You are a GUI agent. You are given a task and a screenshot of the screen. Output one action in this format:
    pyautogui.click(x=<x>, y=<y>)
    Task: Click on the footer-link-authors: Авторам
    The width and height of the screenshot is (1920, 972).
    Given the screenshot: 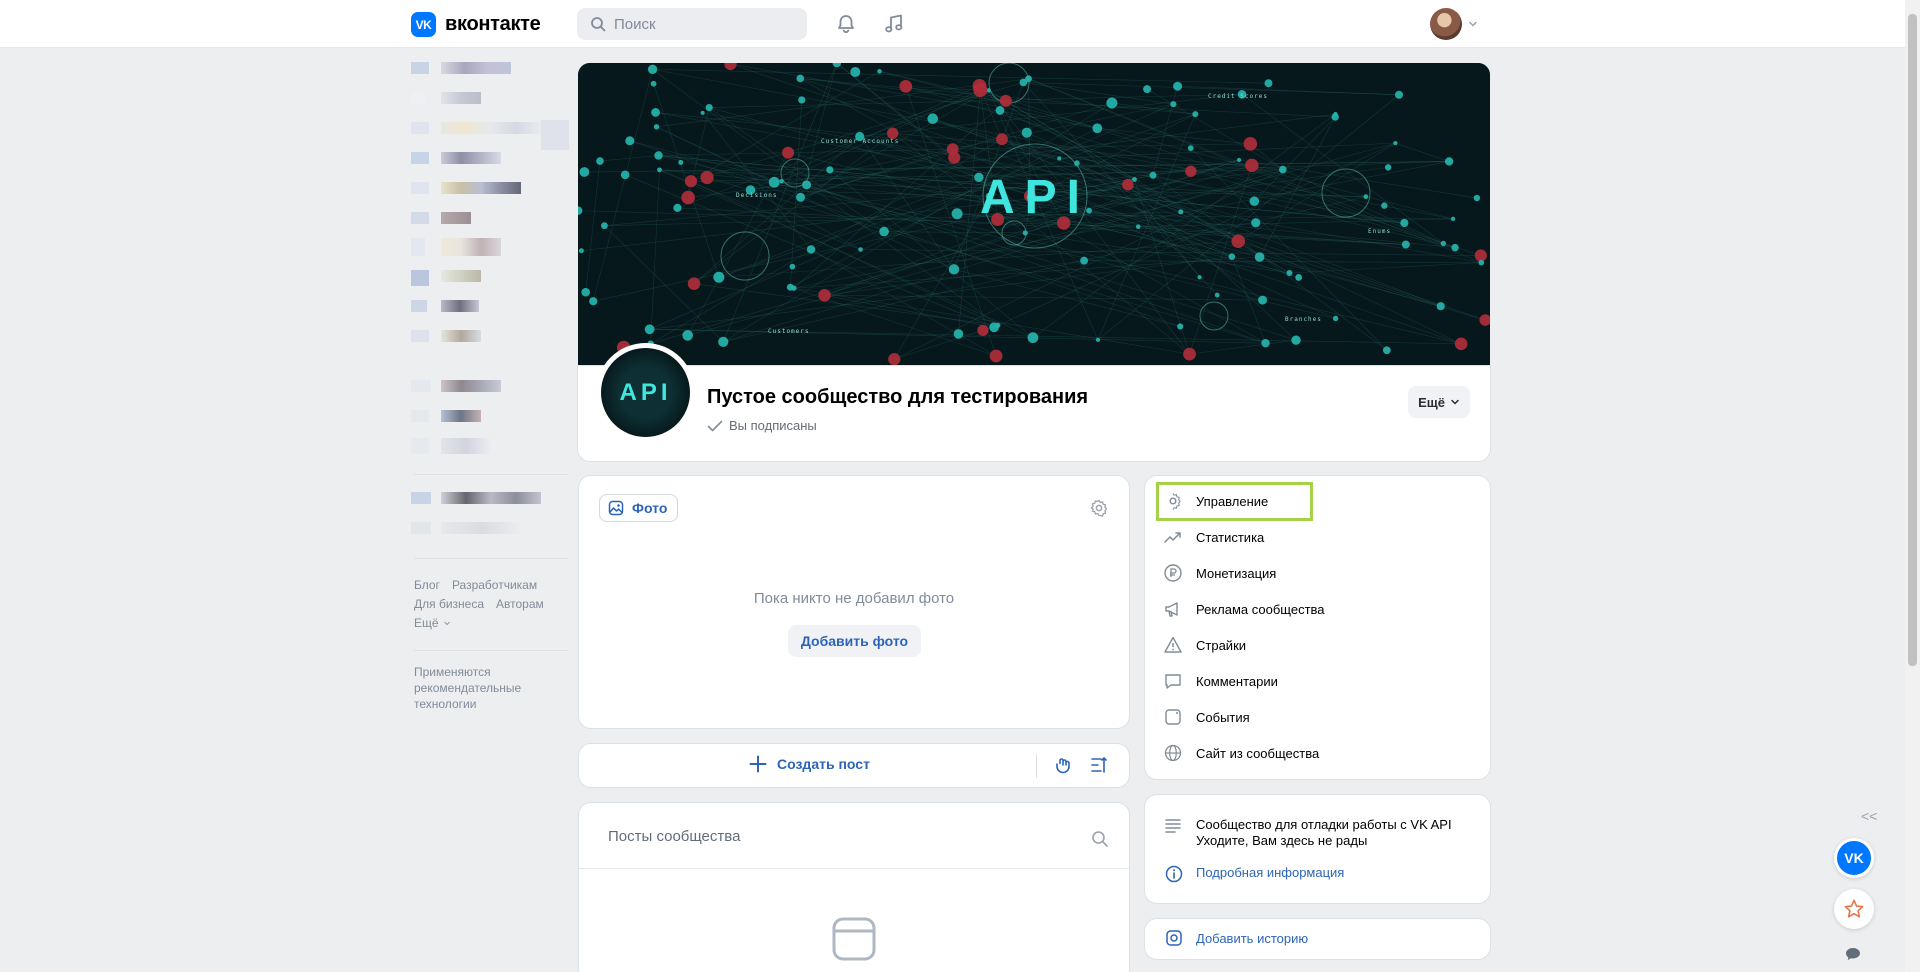 What is the action you would take?
    pyautogui.click(x=520, y=604)
    